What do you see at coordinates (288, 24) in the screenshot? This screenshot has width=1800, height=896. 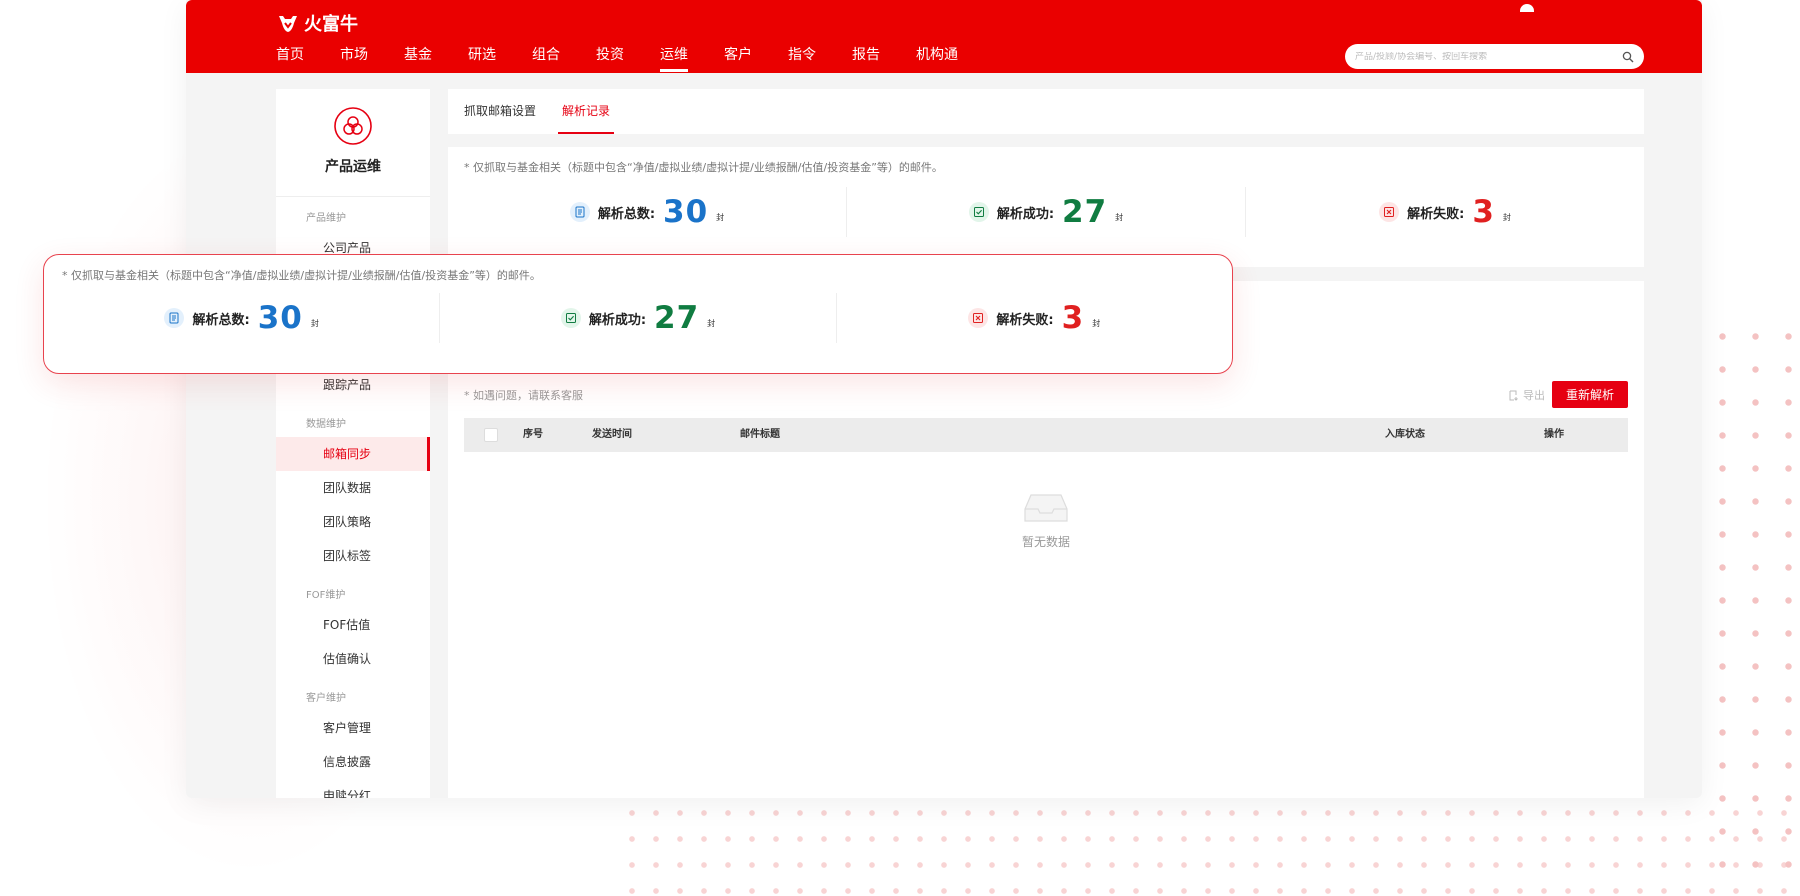 I see `bull-logo-icon` at bounding box center [288, 24].